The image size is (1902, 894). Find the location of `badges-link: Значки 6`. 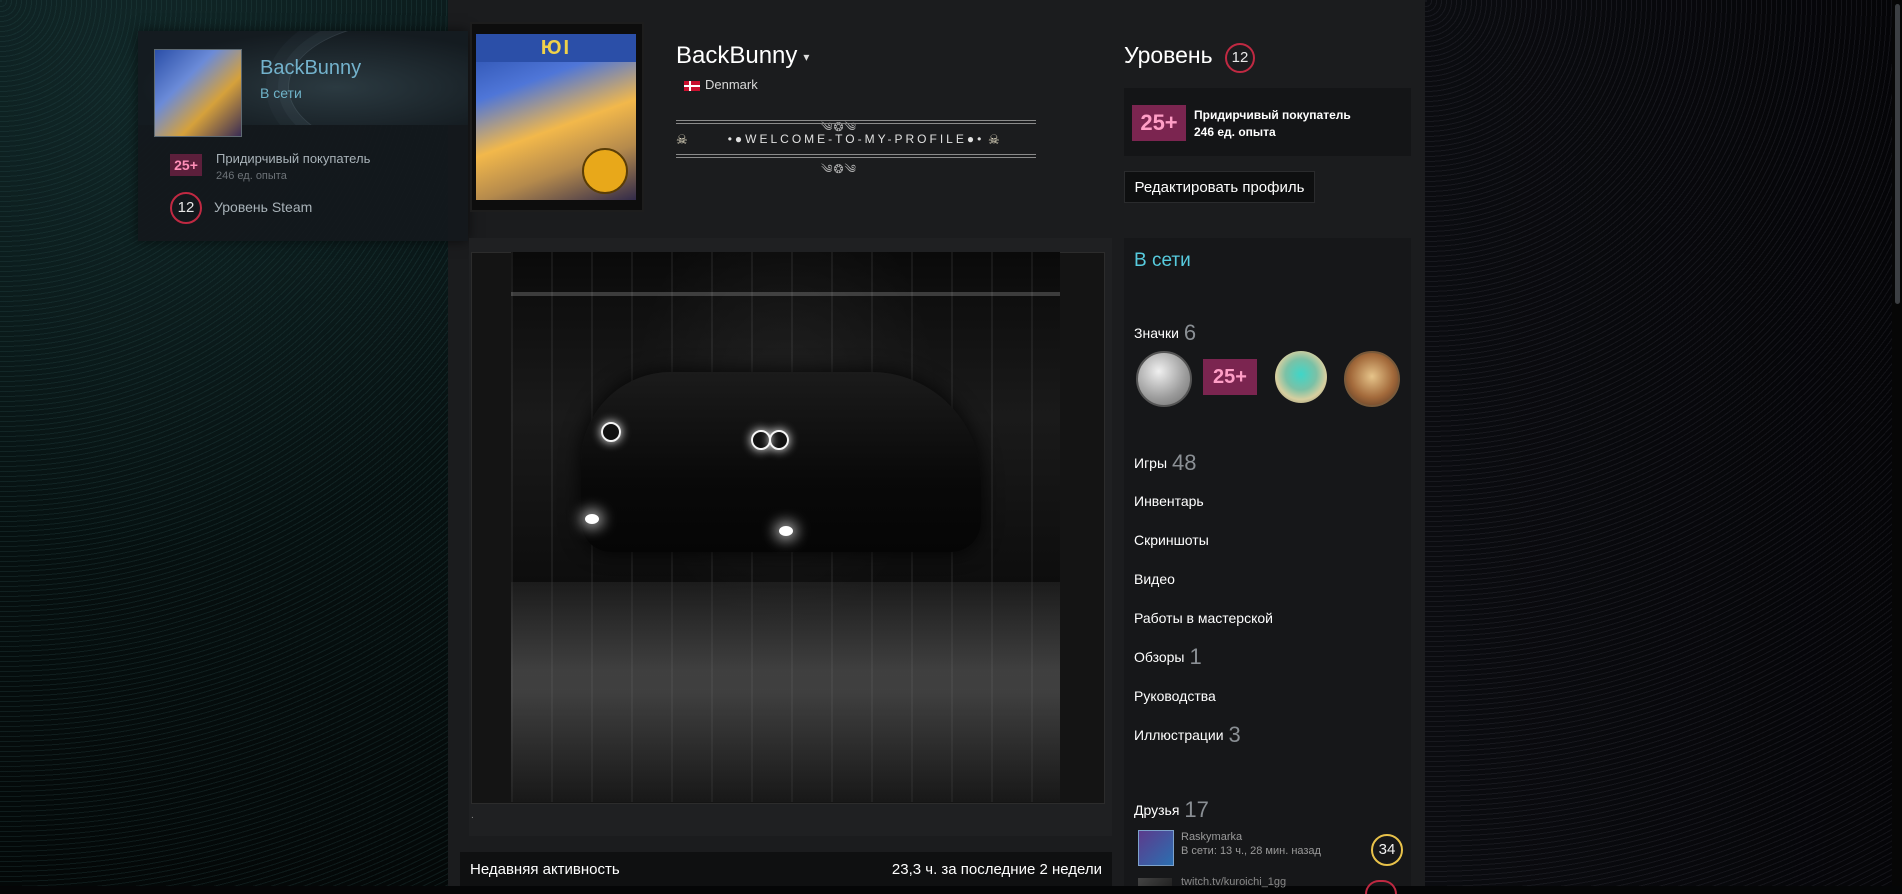

badges-link: Значки 6 is located at coordinates (1165, 333).